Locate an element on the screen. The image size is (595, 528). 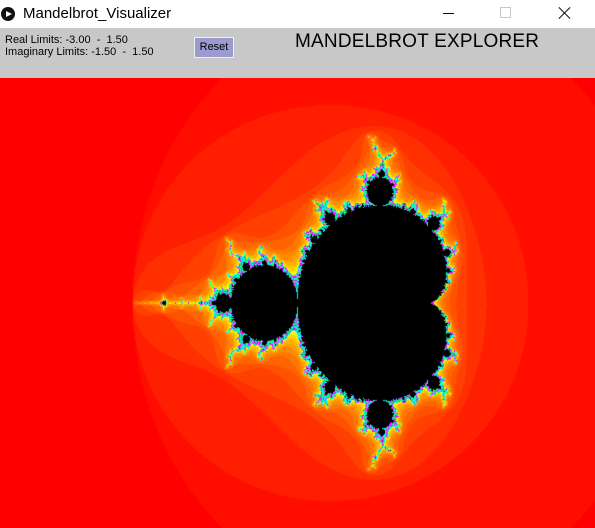
reset-button: Reset is located at coordinates (214, 47).